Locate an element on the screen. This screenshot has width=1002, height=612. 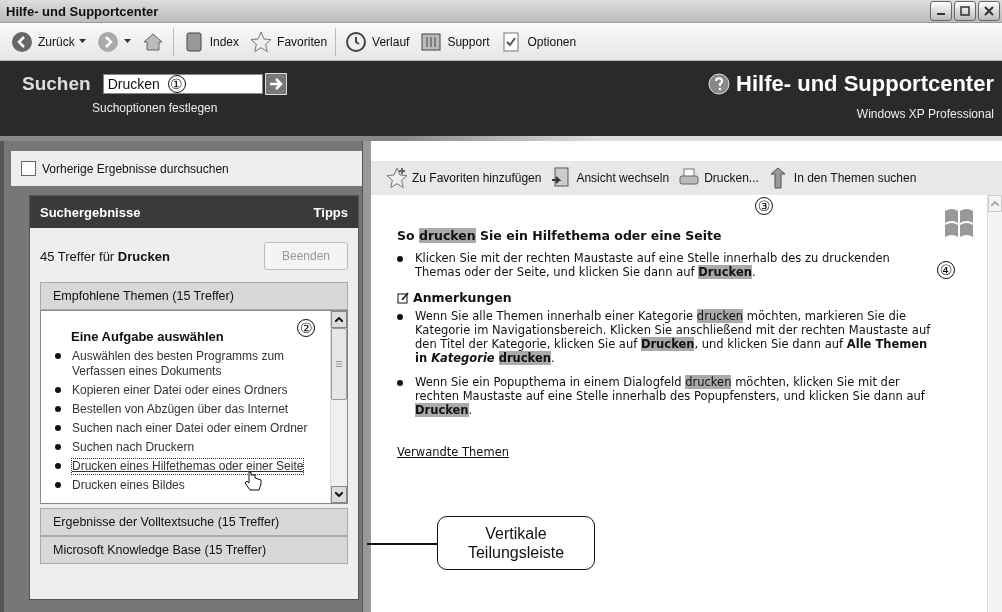
switch-view-button: Ansicht wechseln is located at coordinates (609, 178).